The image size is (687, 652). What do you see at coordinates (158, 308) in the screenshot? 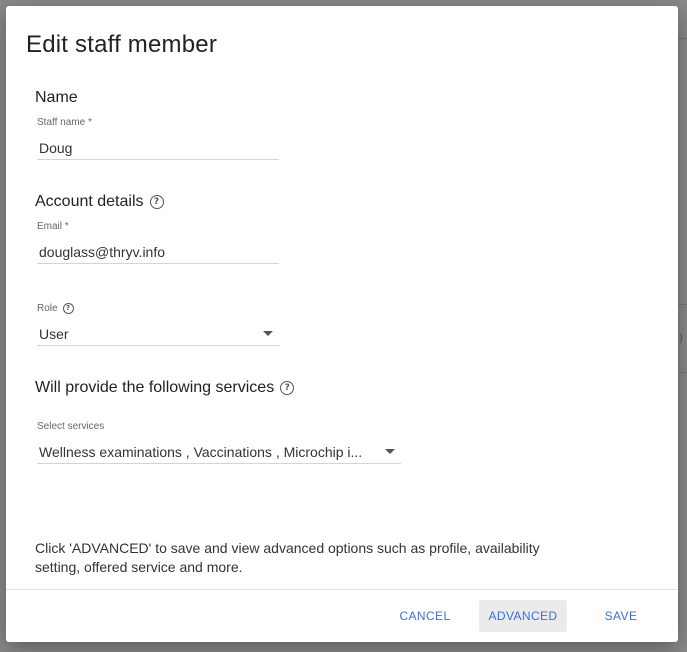
I see `role-label-row: Role ?` at bounding box center [158, 308].